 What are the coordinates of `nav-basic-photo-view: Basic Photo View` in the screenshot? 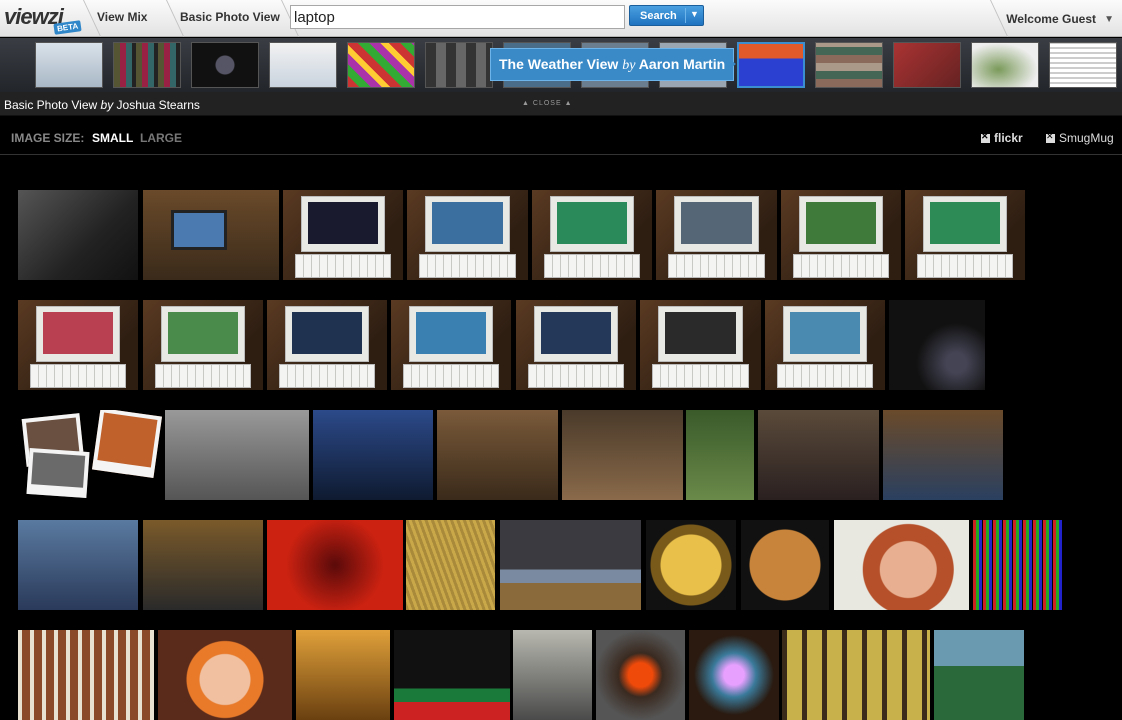 It's located at (230, 17).